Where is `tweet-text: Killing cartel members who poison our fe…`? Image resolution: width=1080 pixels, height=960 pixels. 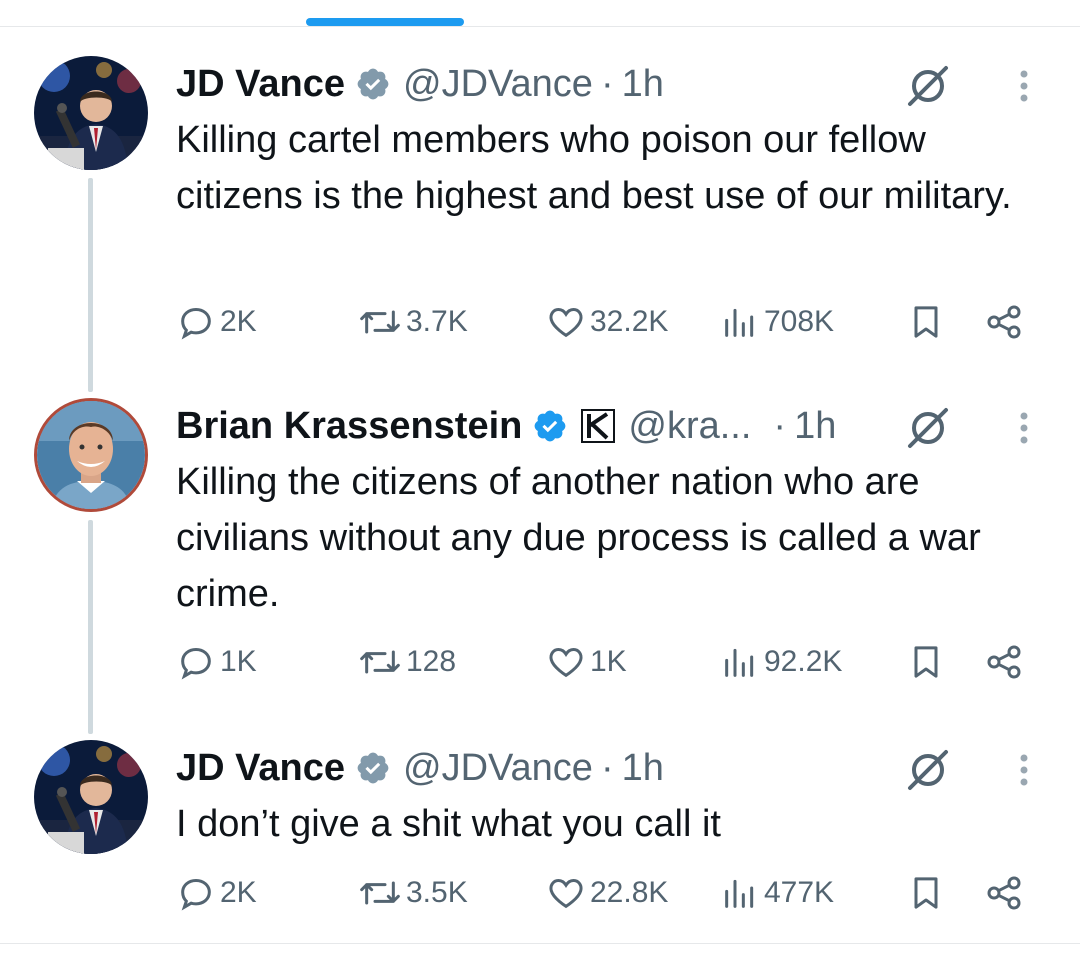
tweet-text: Killing cartel members who poison our fe… is located at coordinates (594, 168).